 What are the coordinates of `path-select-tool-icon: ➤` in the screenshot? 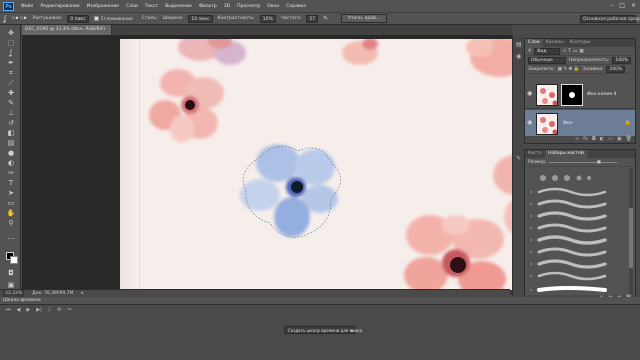 It's located at (11, 193).